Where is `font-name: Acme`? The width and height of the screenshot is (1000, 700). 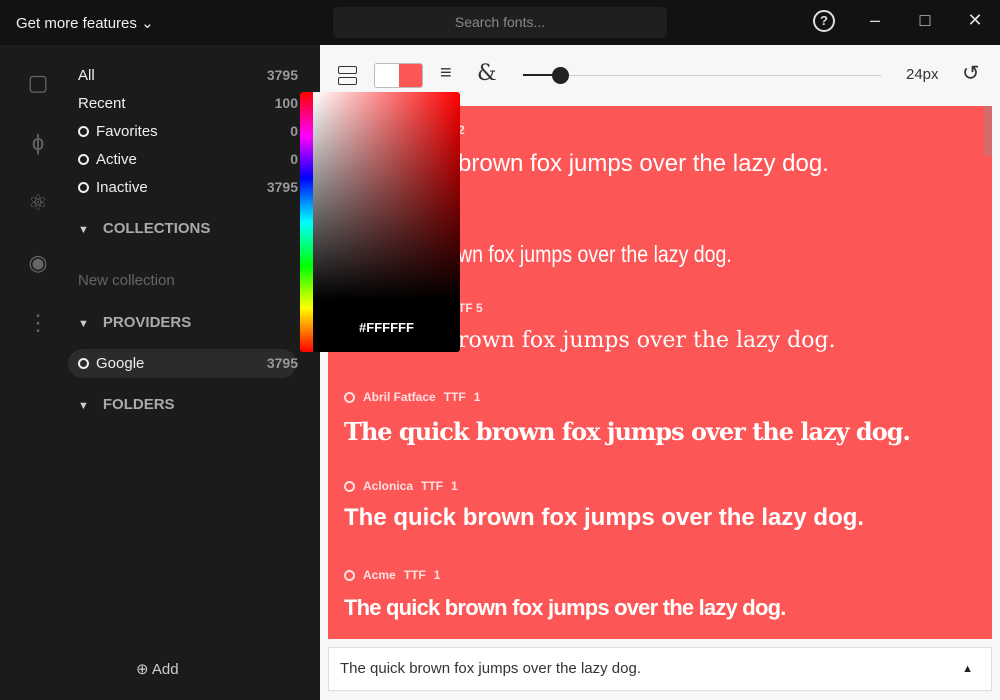
font-name: Acme is located at coordinates (379, 575).